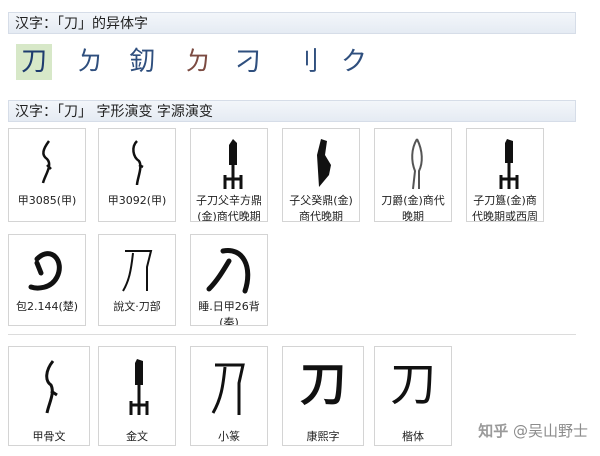 This screenshot has width=600, height=456. I want to click on glyph-caption: 子刀父辛方鼎(金)商代晚期, so click(229, 208).